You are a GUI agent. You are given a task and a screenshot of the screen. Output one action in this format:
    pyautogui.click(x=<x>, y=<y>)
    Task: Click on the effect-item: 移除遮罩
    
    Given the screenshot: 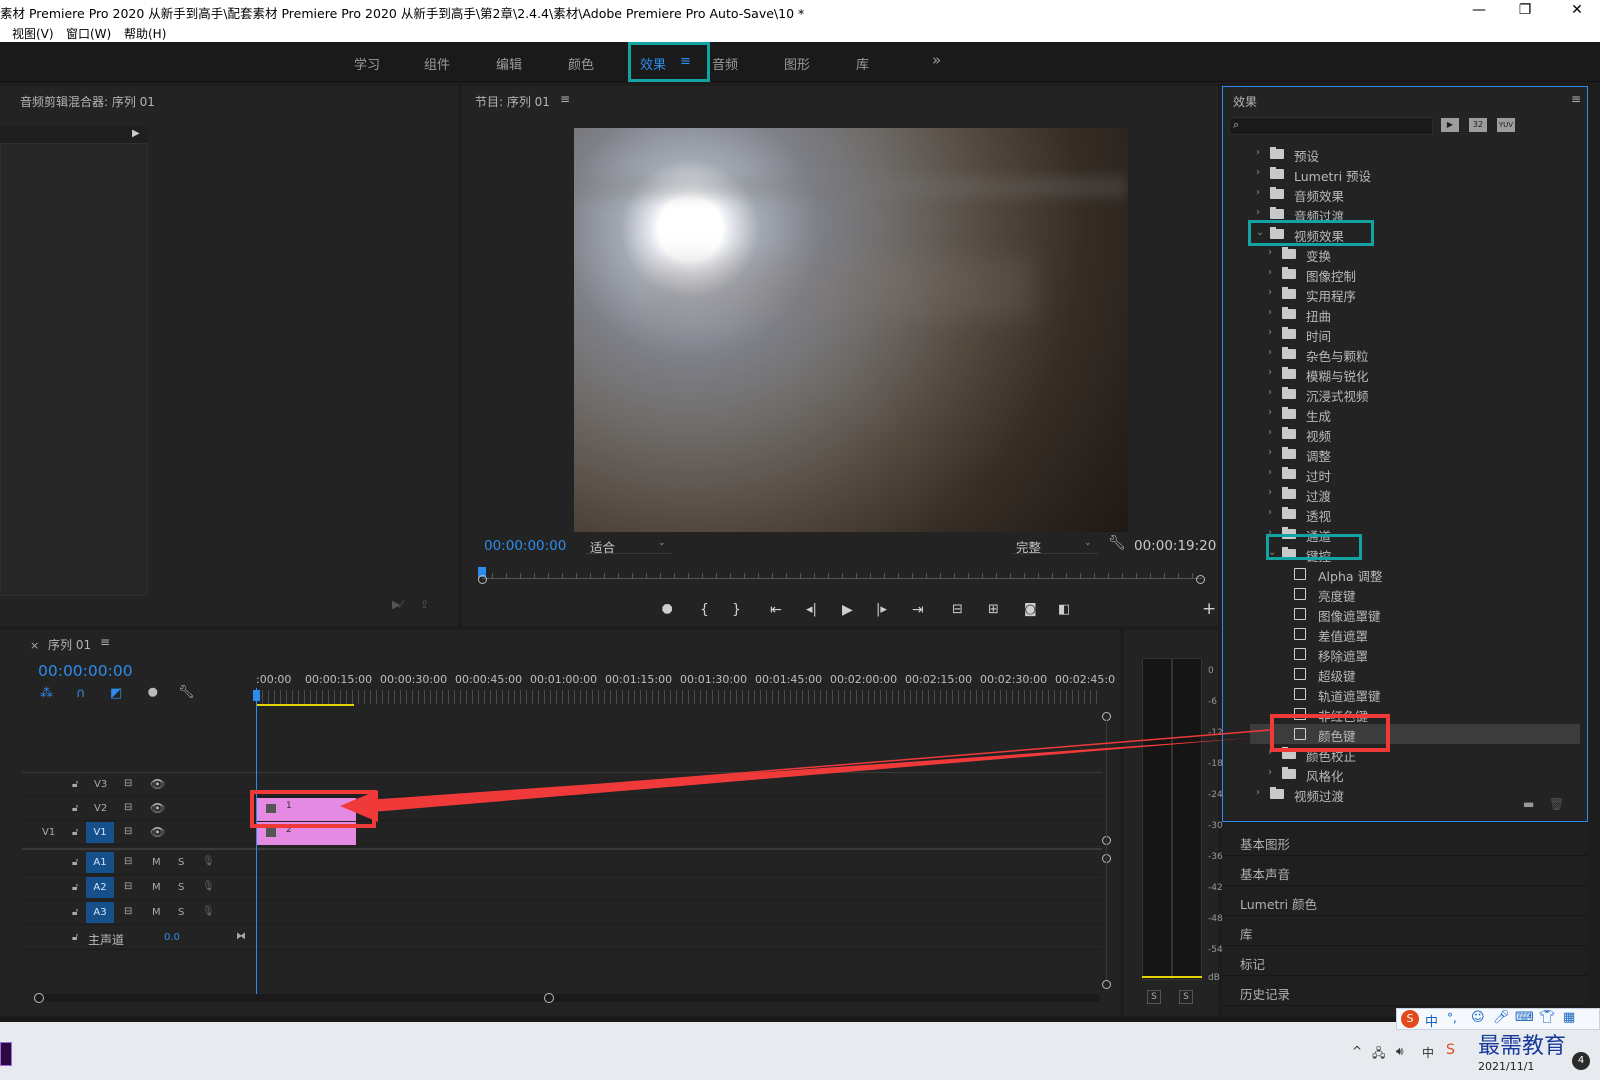 What is the action you would take?
    pyautogui.click(x=1415, y=654)
    